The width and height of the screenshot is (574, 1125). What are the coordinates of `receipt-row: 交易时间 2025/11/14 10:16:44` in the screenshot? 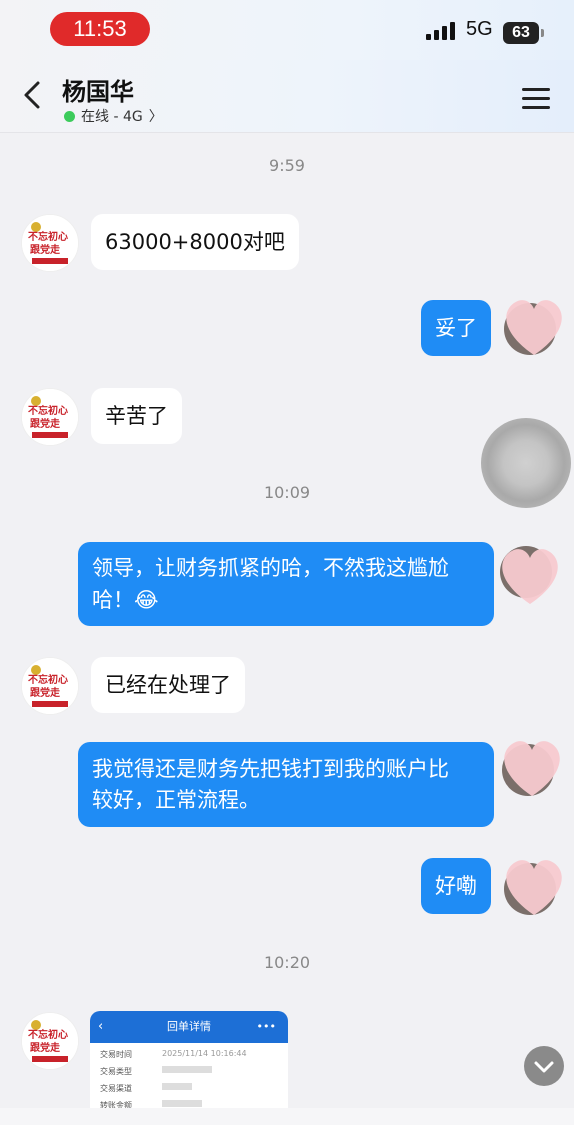 It's located at (173, 1054).